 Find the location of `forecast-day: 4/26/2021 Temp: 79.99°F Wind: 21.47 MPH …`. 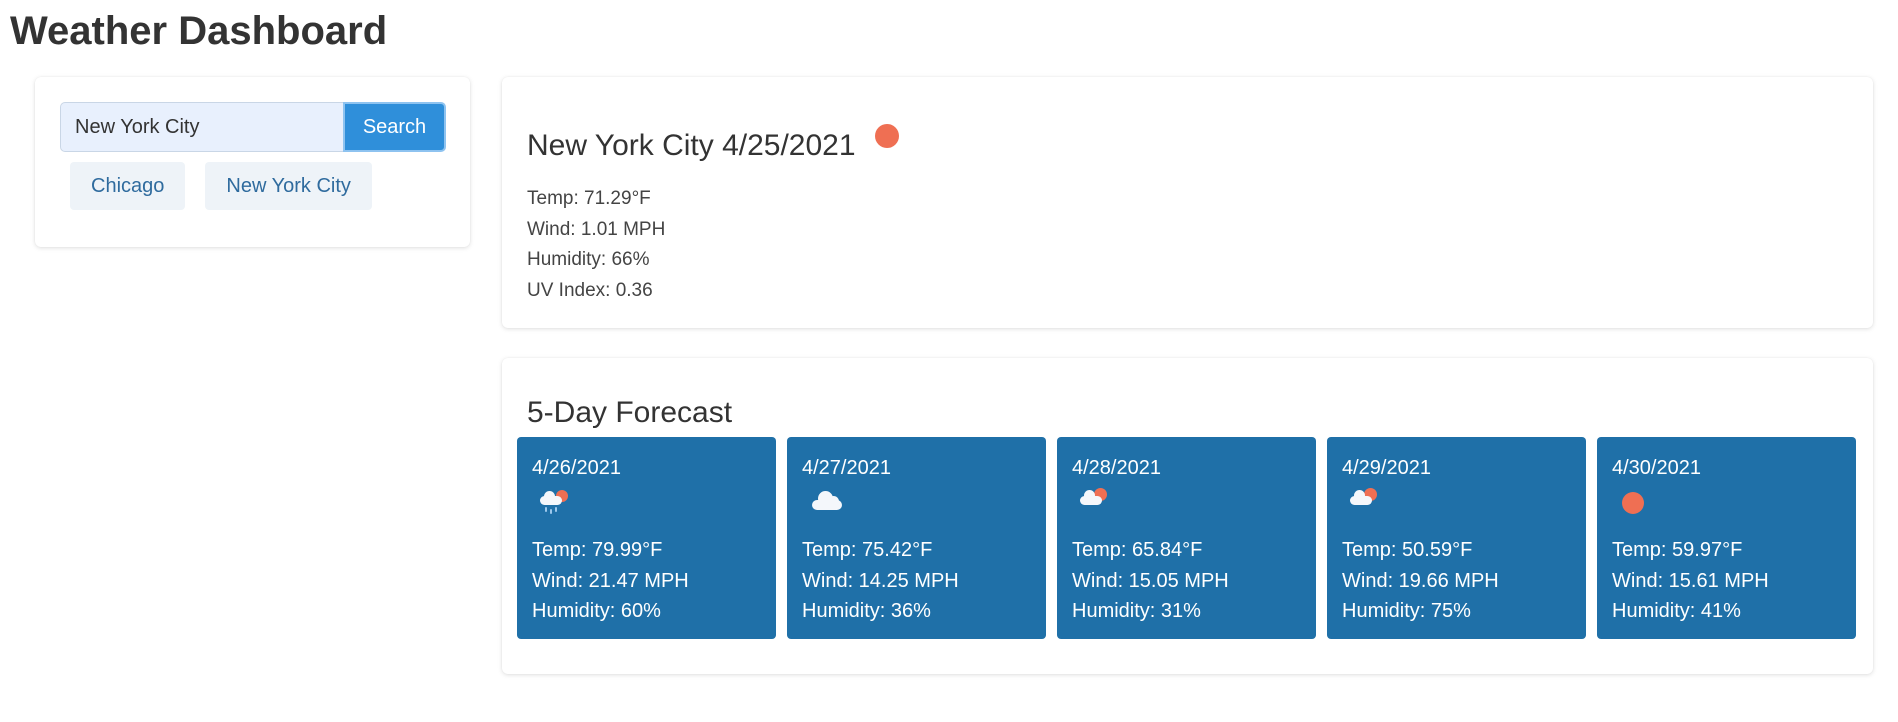

forecast-day: 4/26/2021 Temp: 79.99°F Wind: 21.47 MPH … is located at coordinates (646, 538).